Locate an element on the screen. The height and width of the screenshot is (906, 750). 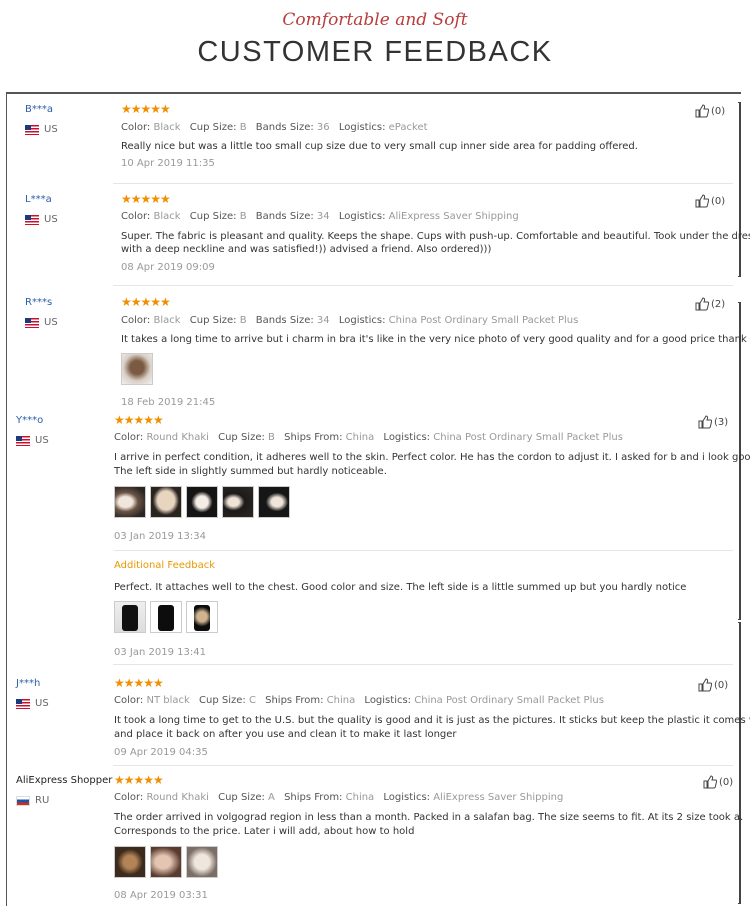
review-item: B***a US ★★★★★ Color: Black Cup Size is located at coordinates (370, 142).